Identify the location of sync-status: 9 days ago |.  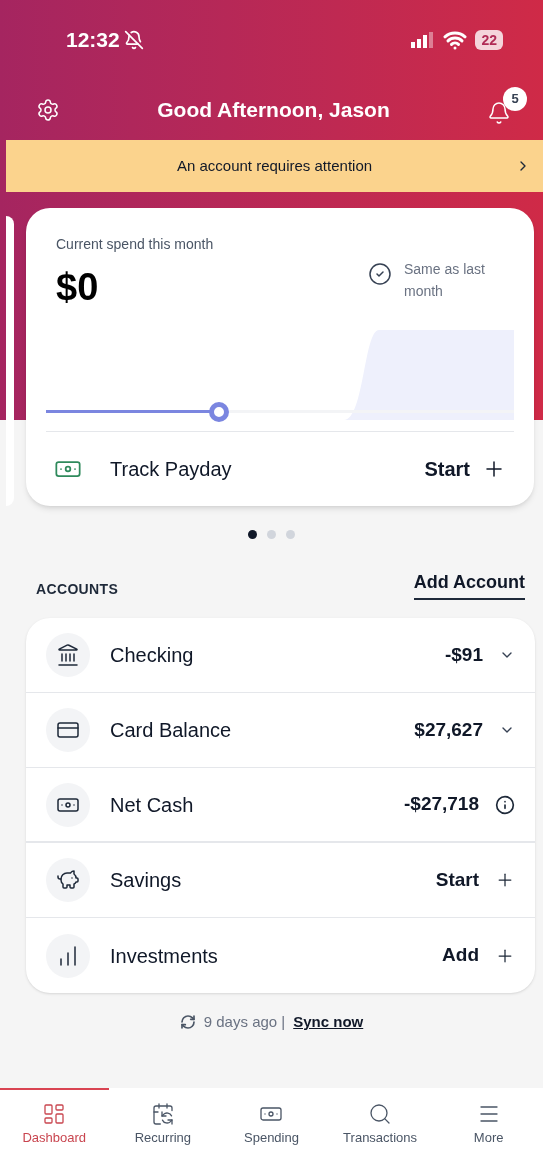
(244, 1022).